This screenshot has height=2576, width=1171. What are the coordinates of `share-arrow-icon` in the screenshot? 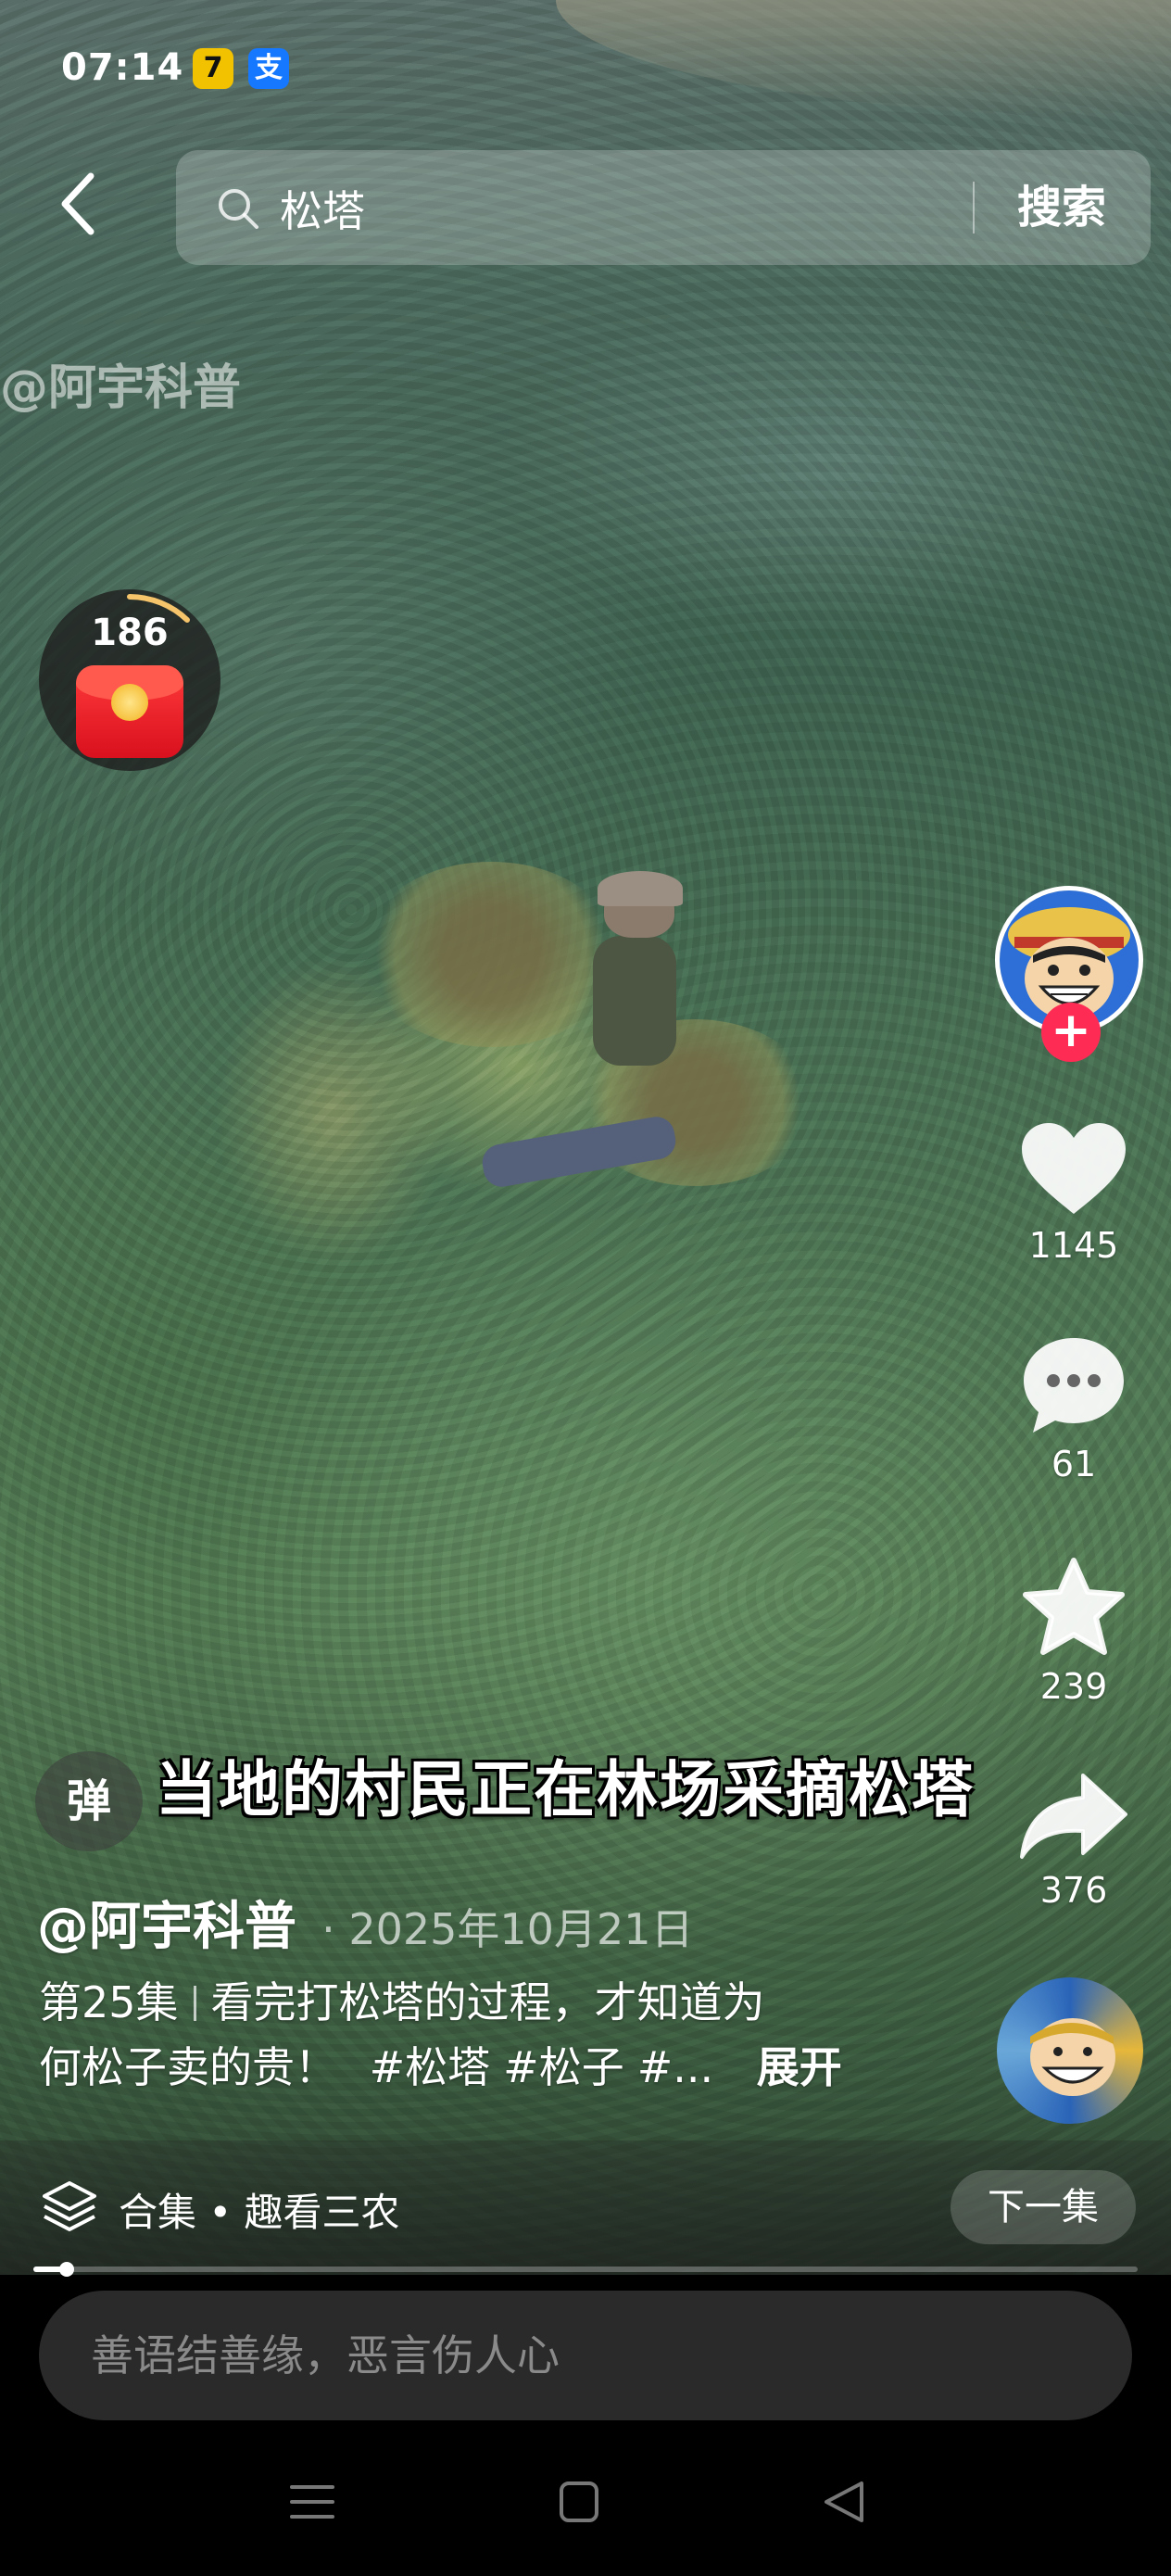 It's located at (1074, 1816).